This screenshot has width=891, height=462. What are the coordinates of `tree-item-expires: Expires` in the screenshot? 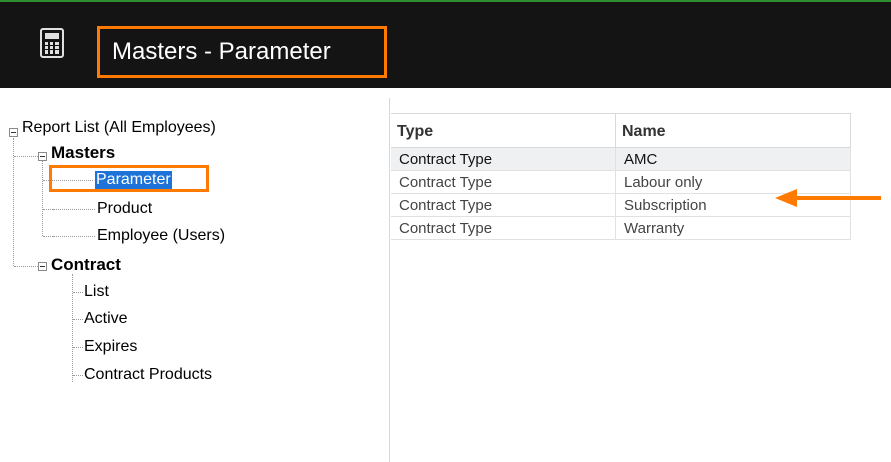 It's located at (110, 347).